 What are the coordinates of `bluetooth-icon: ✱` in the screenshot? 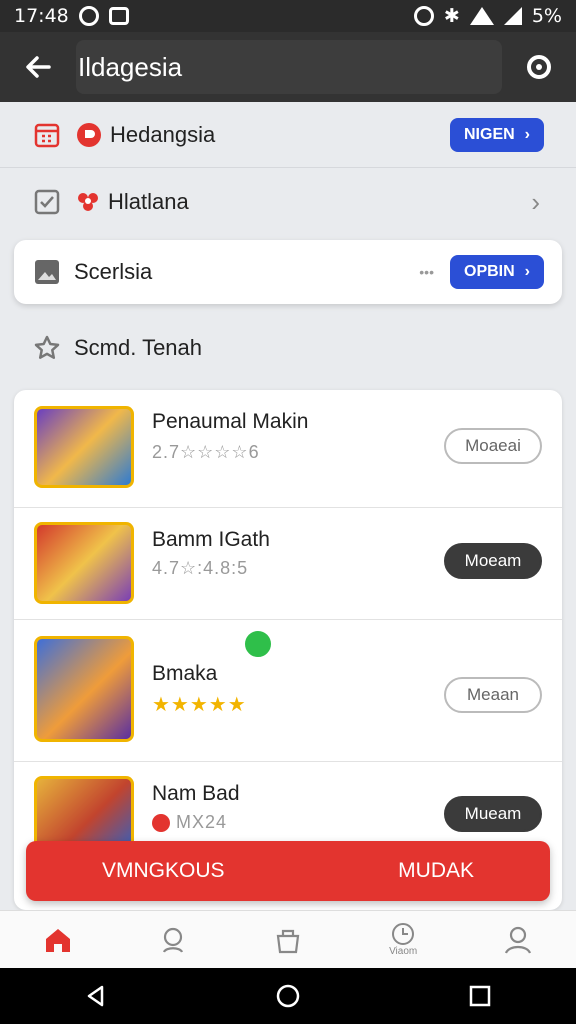 It's located at (451, 16).